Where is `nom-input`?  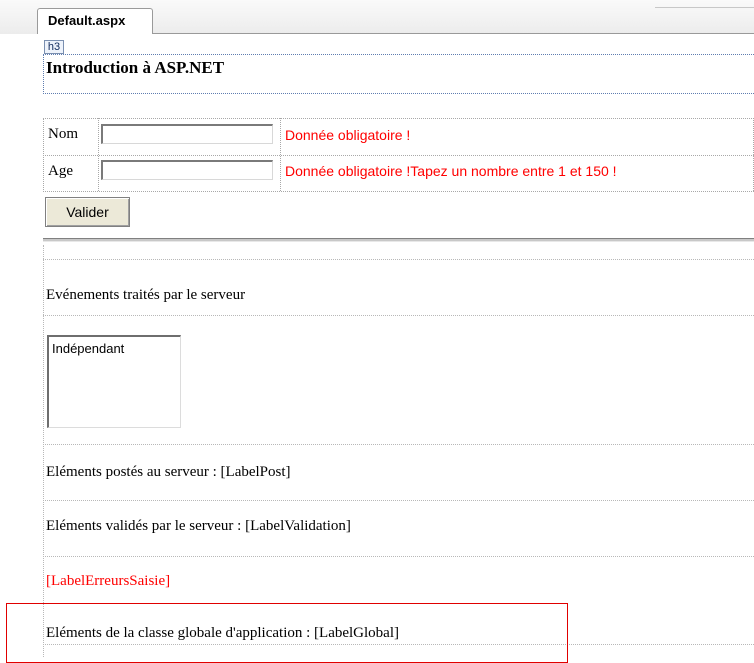 nom-input is located at coordinates (187, 134).